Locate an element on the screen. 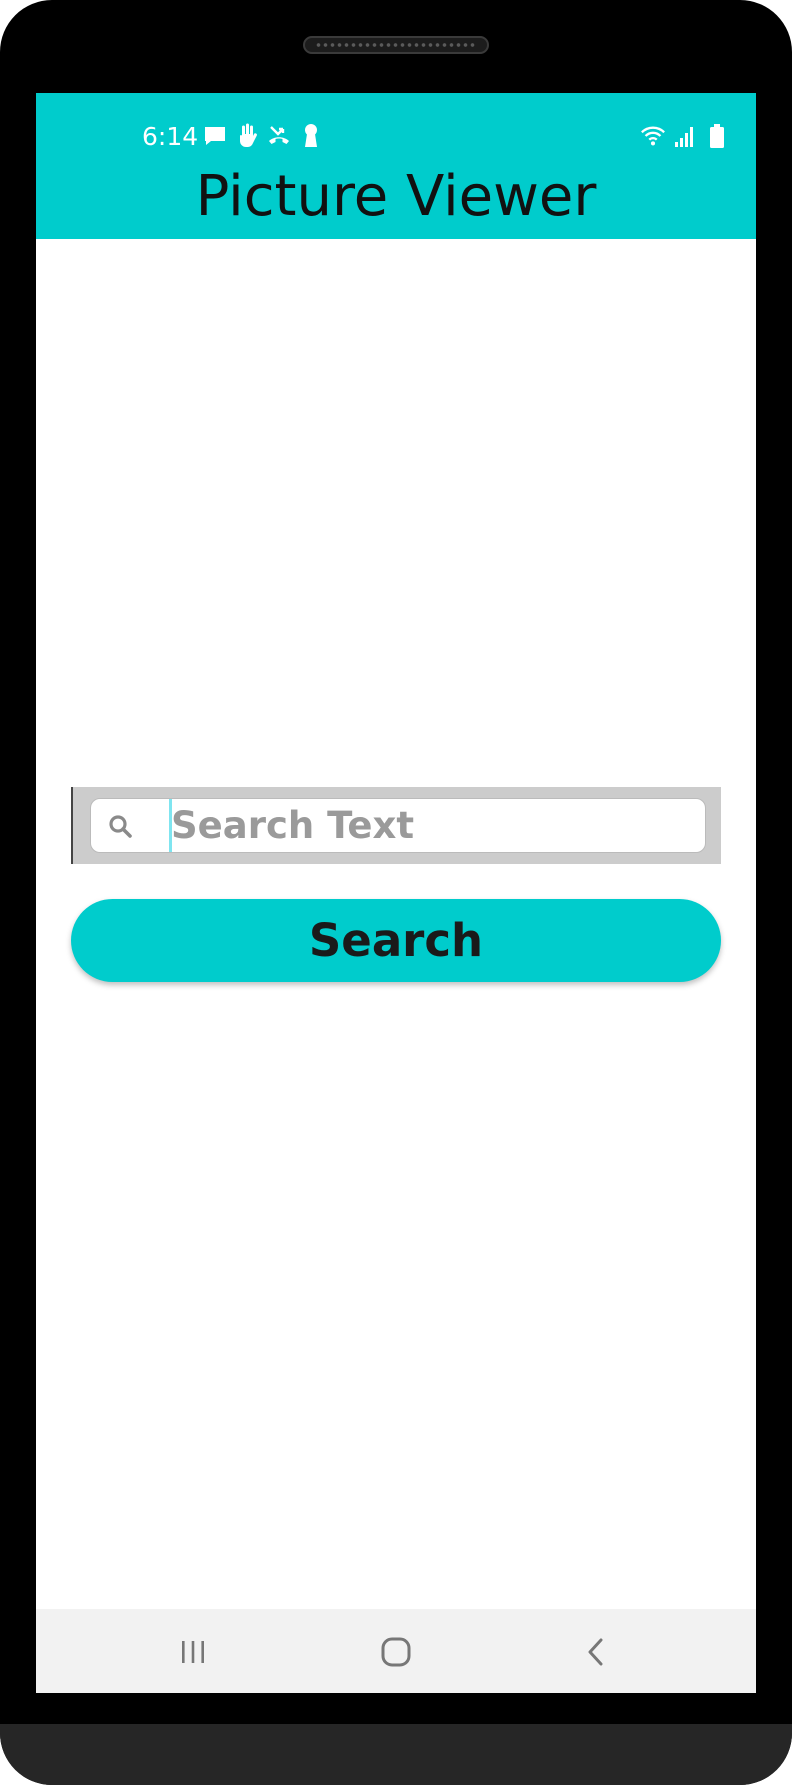  phone-chin is located at coordinates (396, 1754).